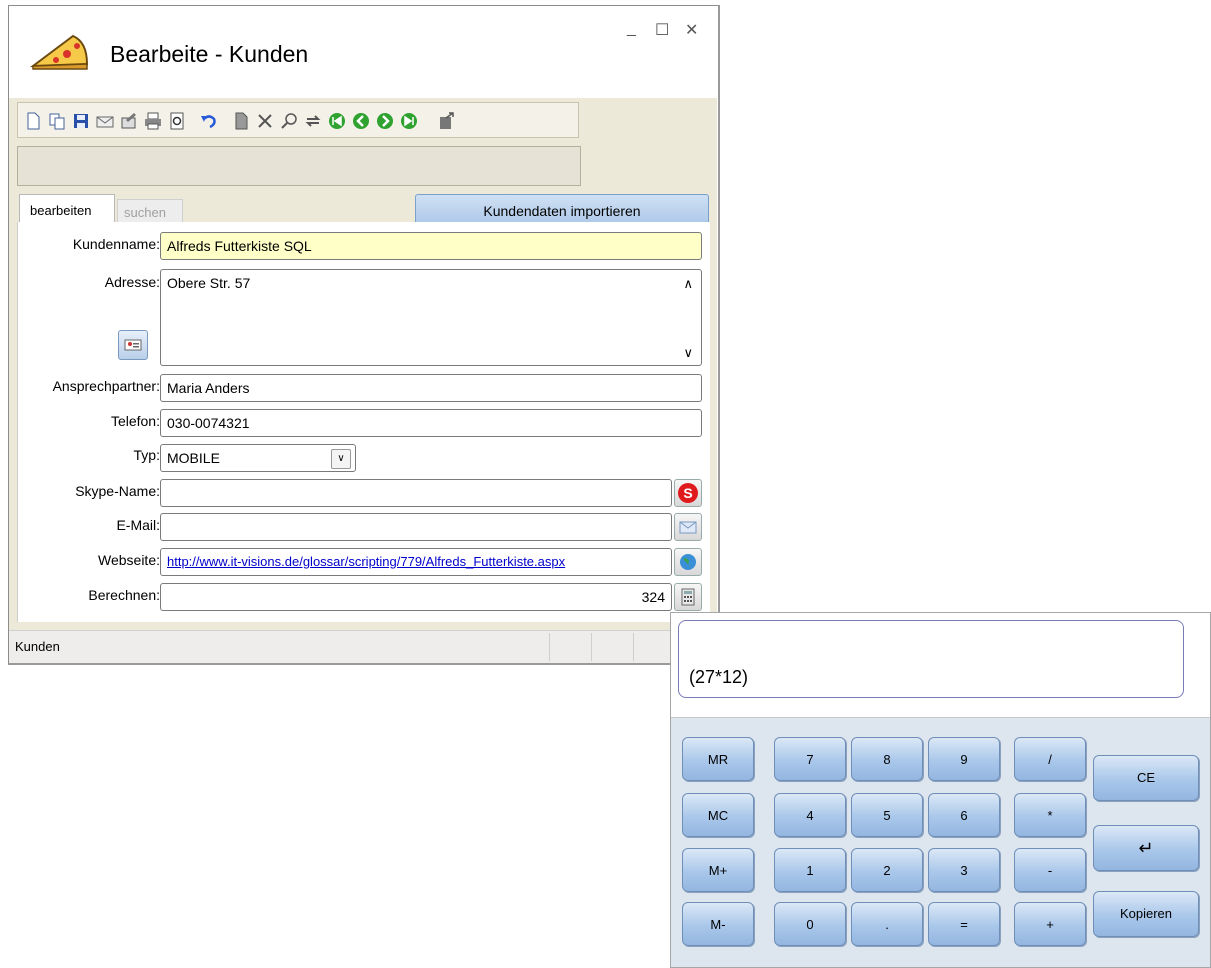 Image resolution: width=1211 pixels, height=968 pixels. What do you see at coordinates (431, 317) in the screenshot?
I see `address-textarea: Obere Str. 57 ∧ ∨` at bounding box center [431, 317].